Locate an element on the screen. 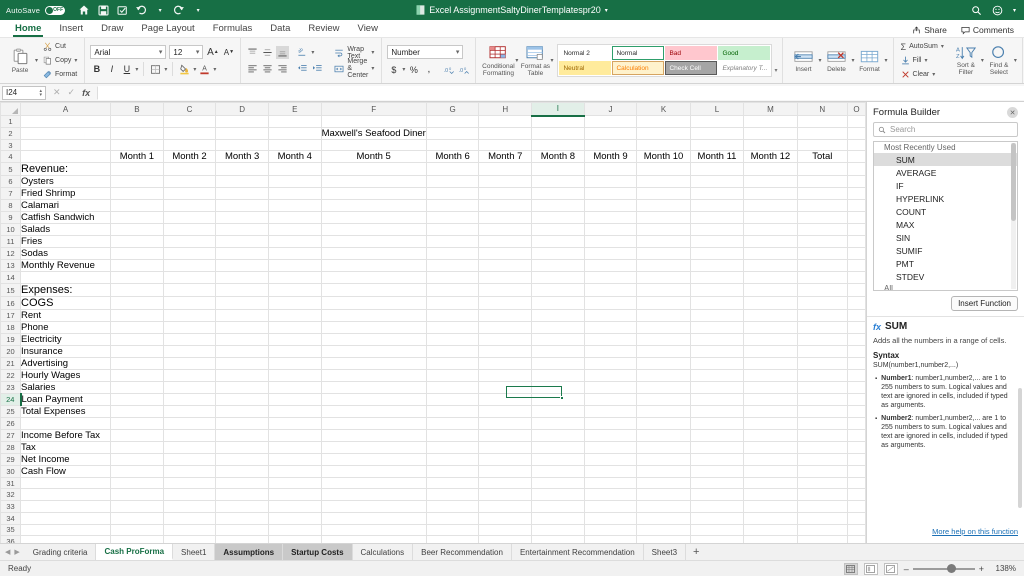  row-header-12: 12 is located at coordinates (11, 254).